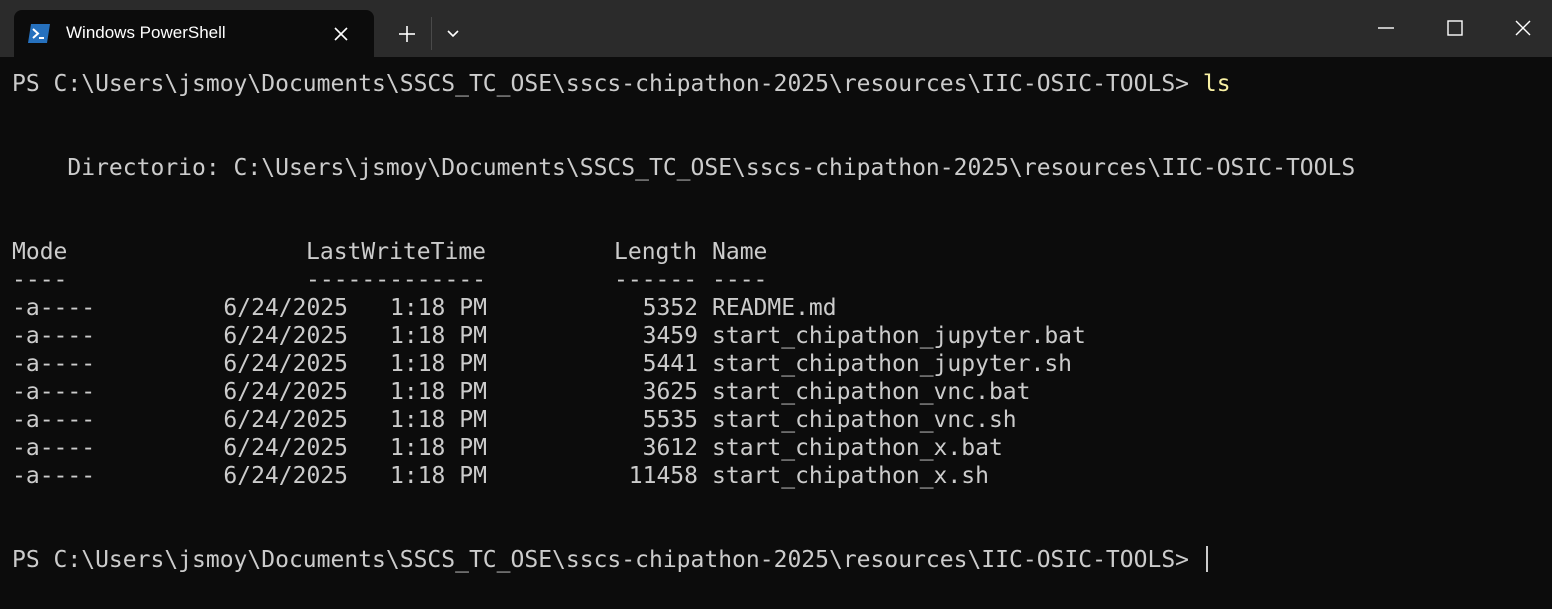  I want to click on tab-dropdown-button, so click(453, 34).